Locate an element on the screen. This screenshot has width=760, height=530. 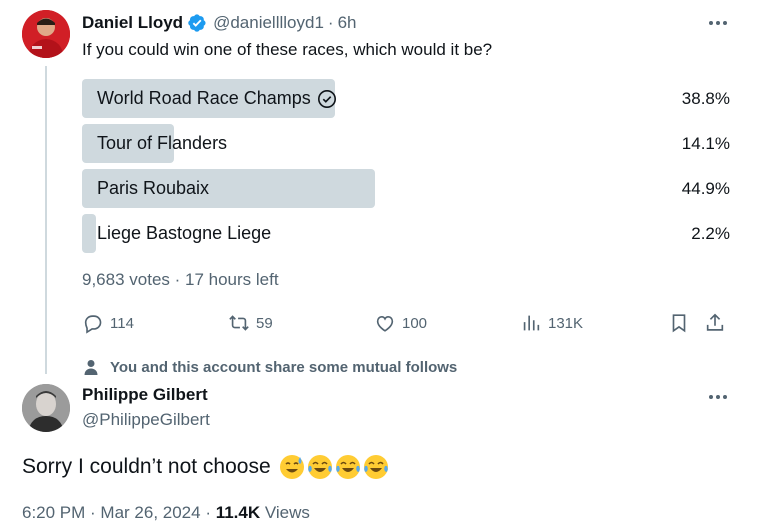
verified-badge-icon is located at coordinates (197, 23).